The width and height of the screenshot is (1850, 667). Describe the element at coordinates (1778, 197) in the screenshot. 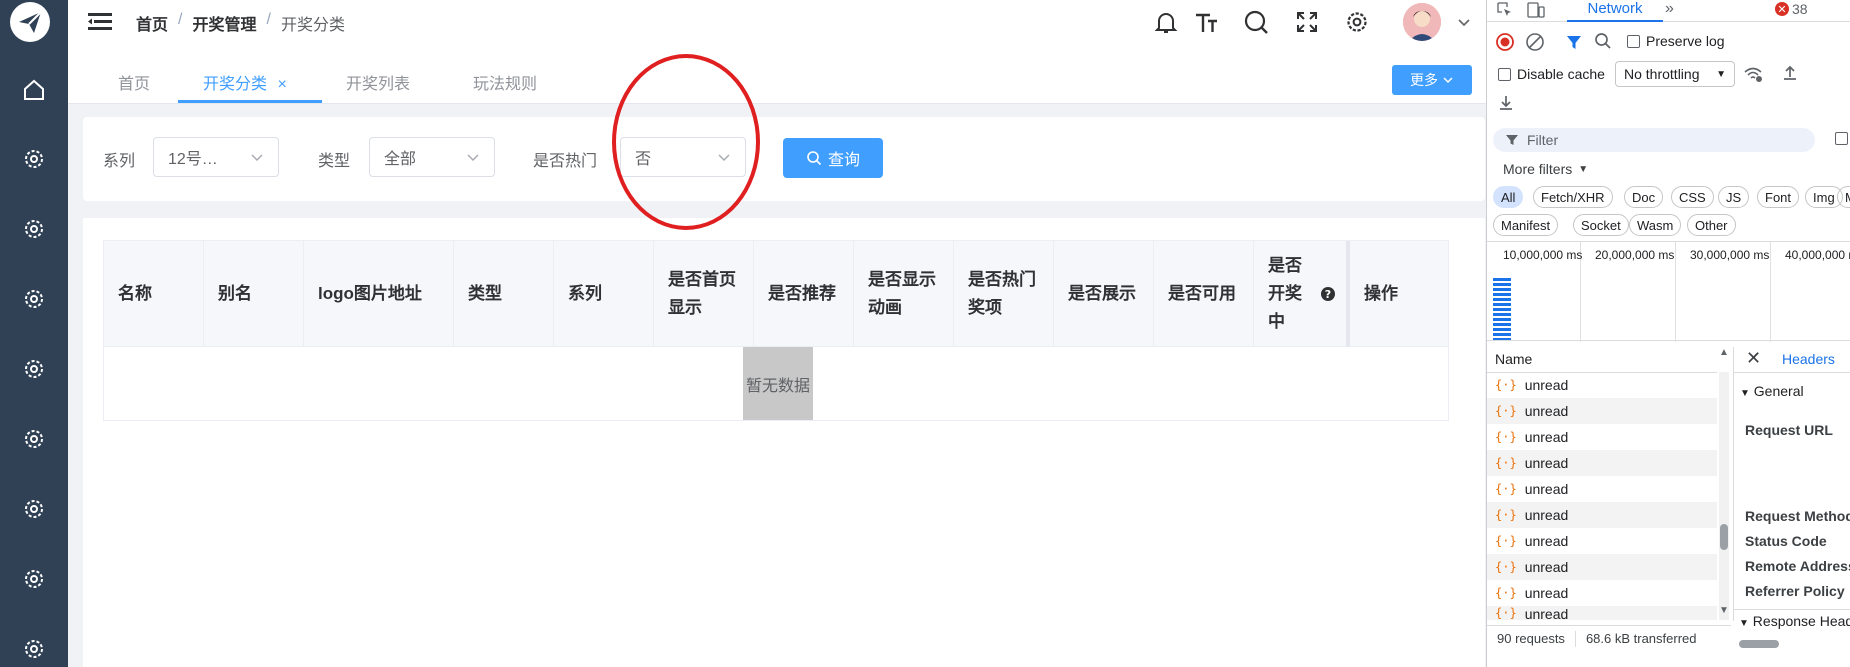

I see `filter-chip-font: Font` at that location.